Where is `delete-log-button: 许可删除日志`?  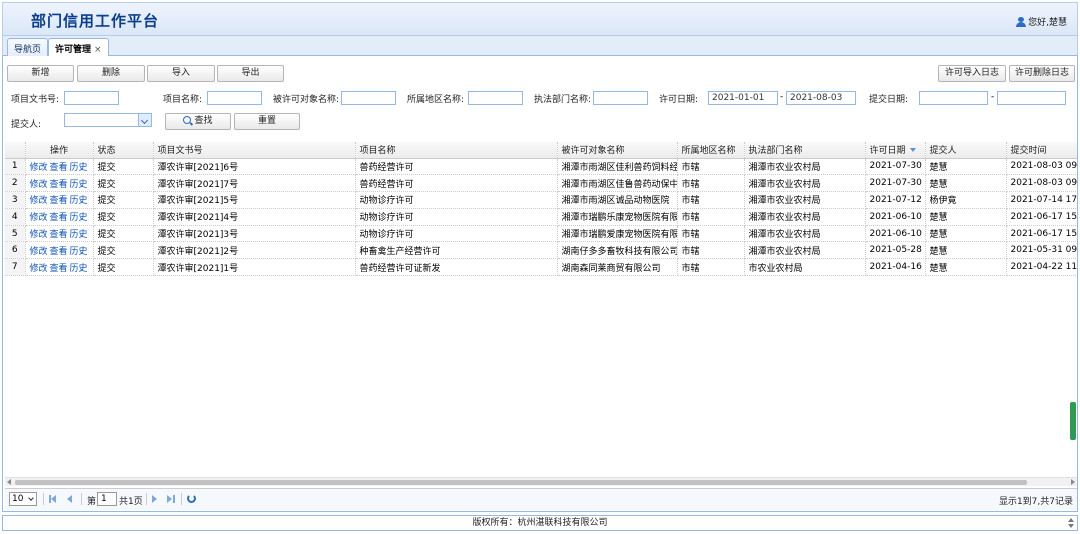 delete-log-button: 许可删除日志 is located at coordinates (1042, 73).